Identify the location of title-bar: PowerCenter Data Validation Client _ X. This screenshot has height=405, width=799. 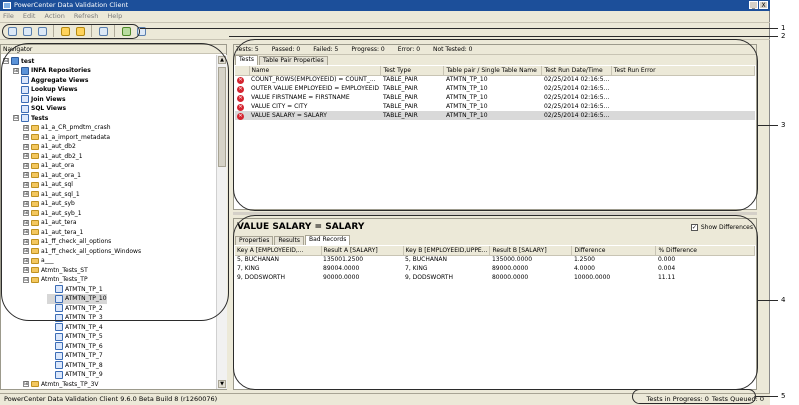
(385, 5).